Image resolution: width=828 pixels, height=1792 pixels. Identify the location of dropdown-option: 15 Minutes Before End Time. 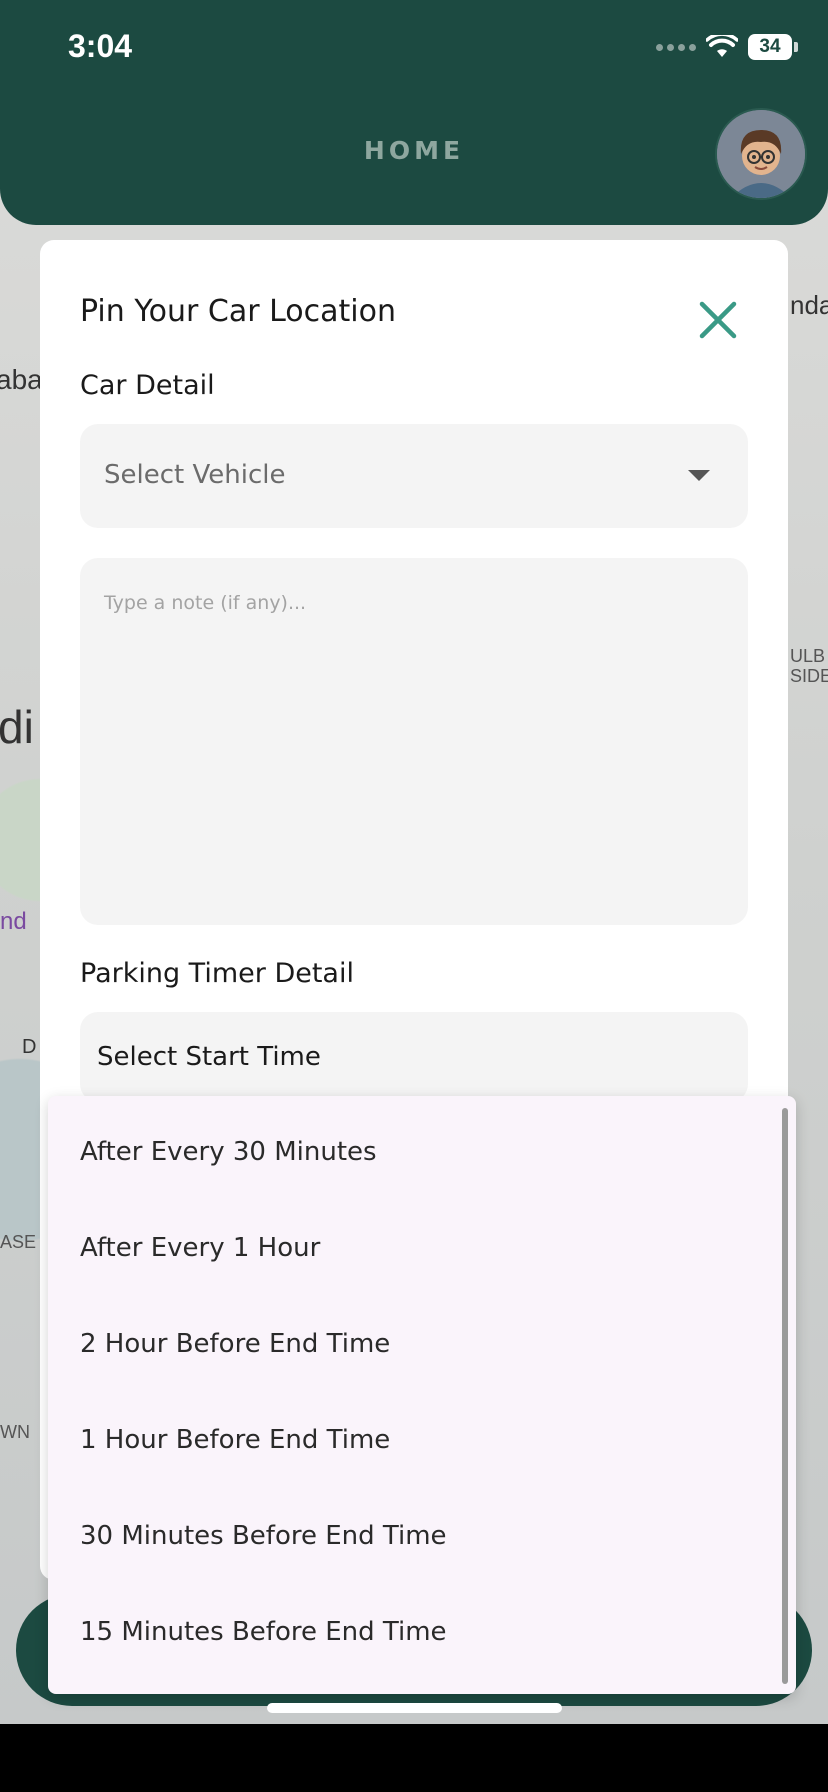
(420, 1632).